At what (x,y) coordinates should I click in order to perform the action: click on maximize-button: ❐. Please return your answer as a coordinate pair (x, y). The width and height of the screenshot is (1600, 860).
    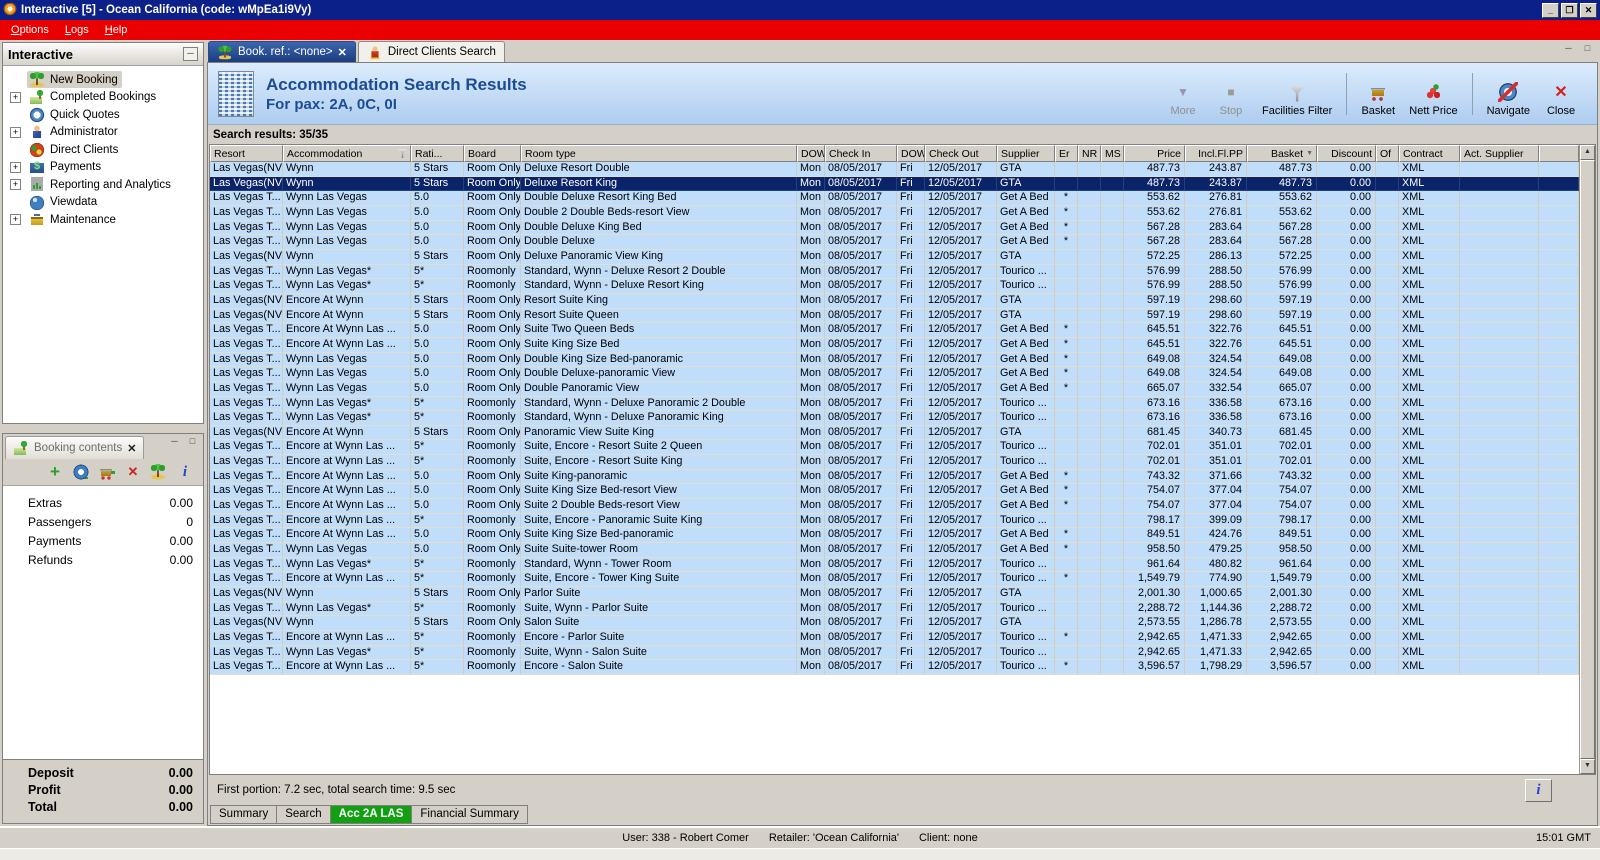
    Looking at the image, I should click on (1569, 10).